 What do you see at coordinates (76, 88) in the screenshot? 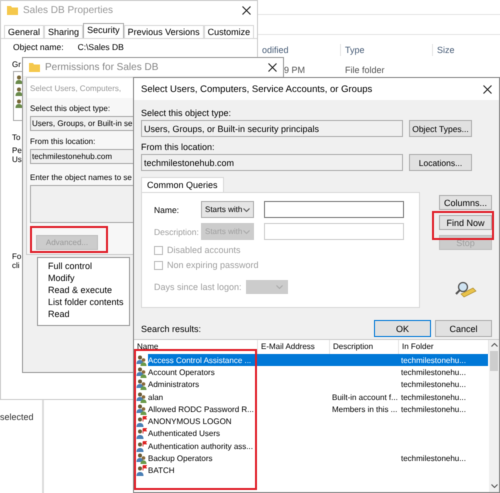
I see `window-title: Select Users, Computers,` at bounding box center [76, 88].